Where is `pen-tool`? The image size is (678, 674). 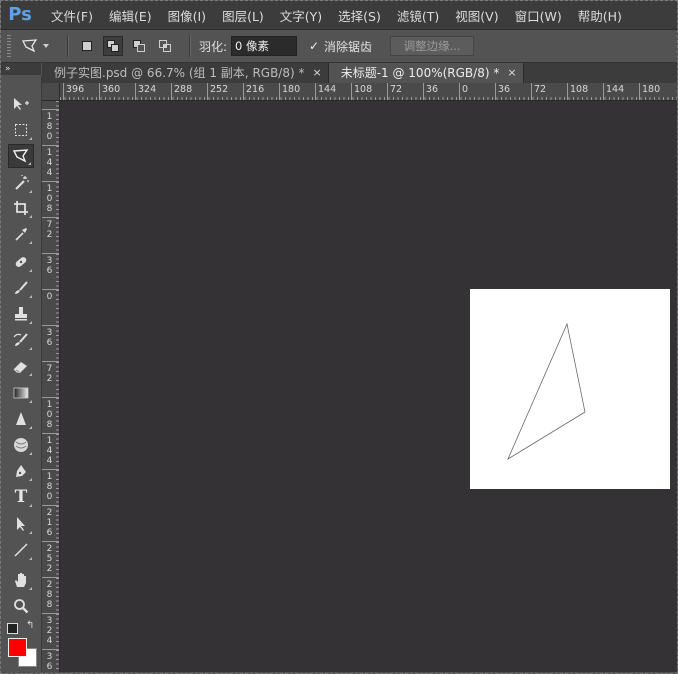
pen-tool is located at coordinates (21, 471).